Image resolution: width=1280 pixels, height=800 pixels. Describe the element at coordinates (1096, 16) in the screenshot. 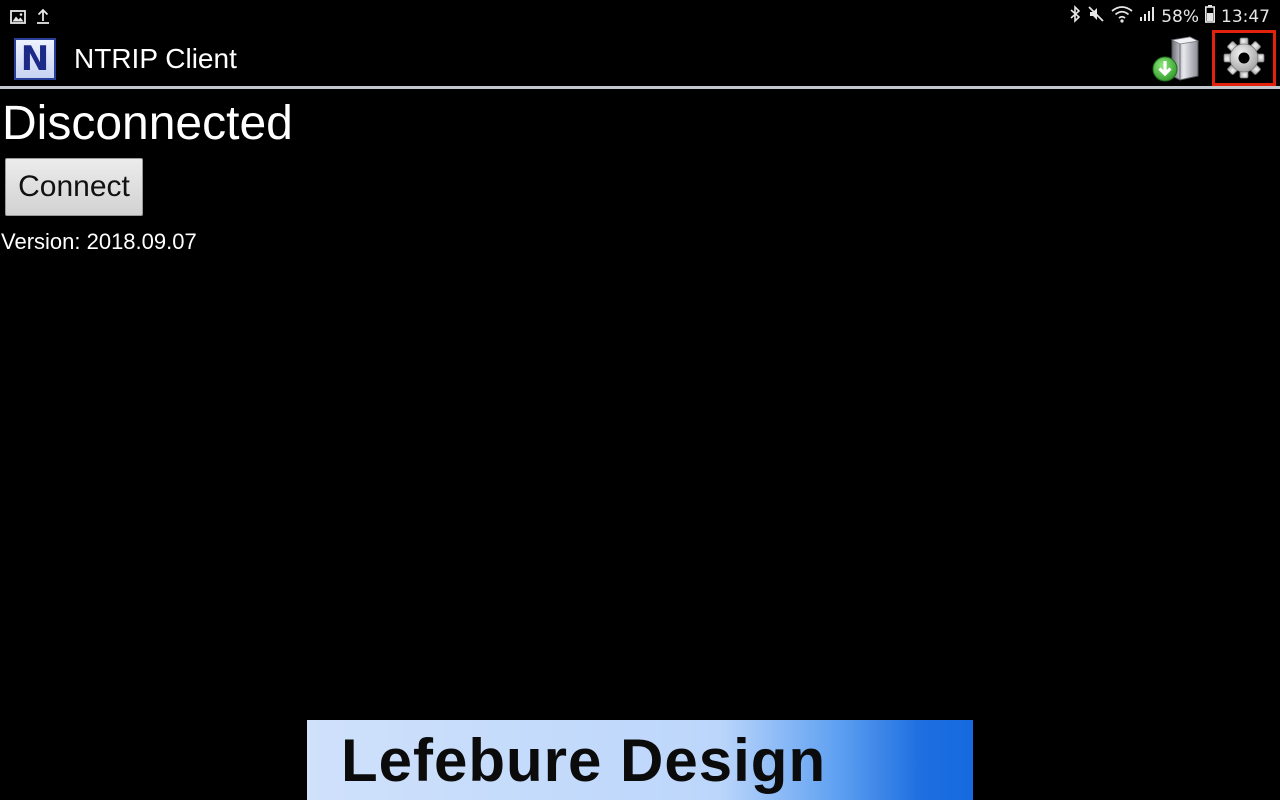

I see `mute-icon` at that location.